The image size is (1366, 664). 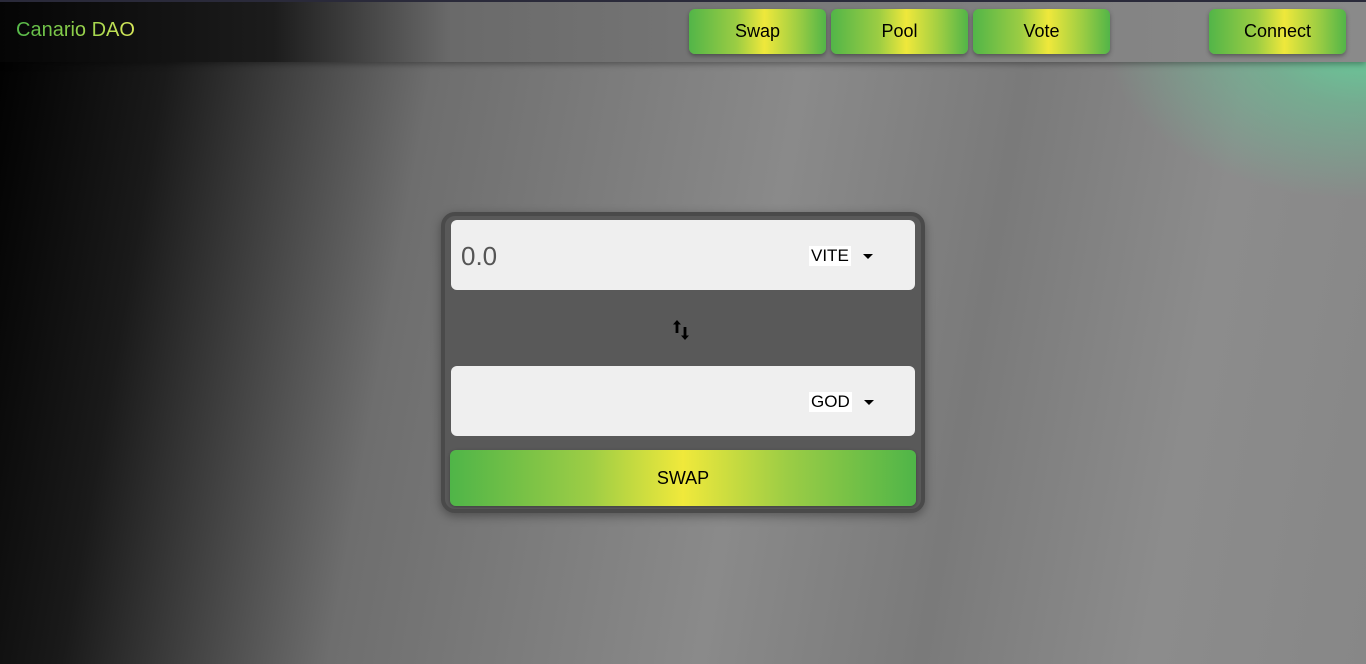 I want to click on from-token-label: VITE, so click(x=830, y=256).